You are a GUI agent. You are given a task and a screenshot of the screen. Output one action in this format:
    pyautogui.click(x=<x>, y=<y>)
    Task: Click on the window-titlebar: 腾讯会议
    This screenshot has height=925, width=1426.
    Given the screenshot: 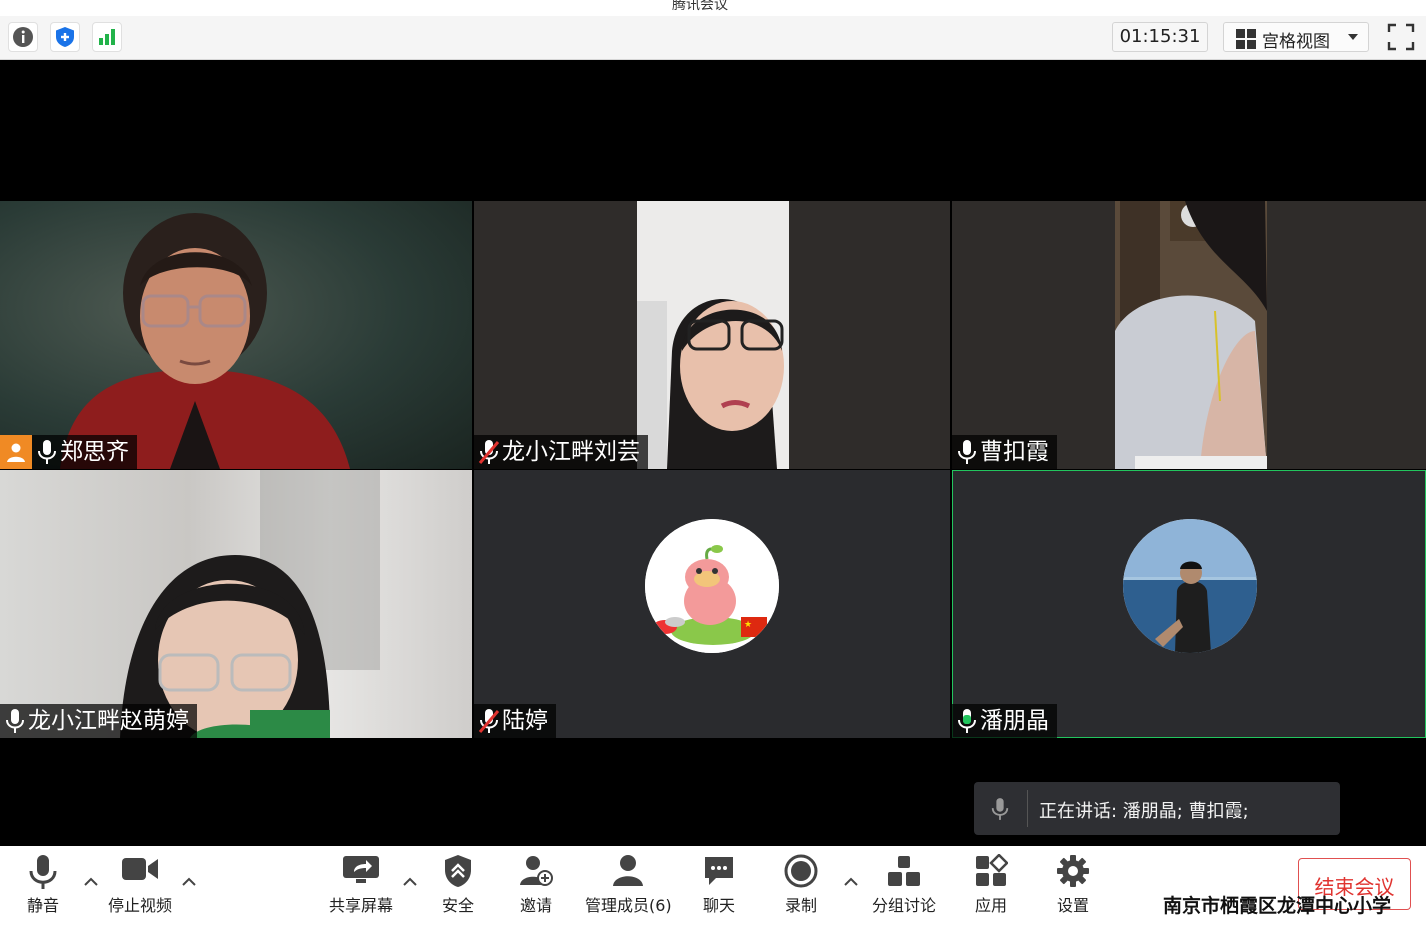 What is the action you would take?
    pyautogui.click(x=713, y=8)
    